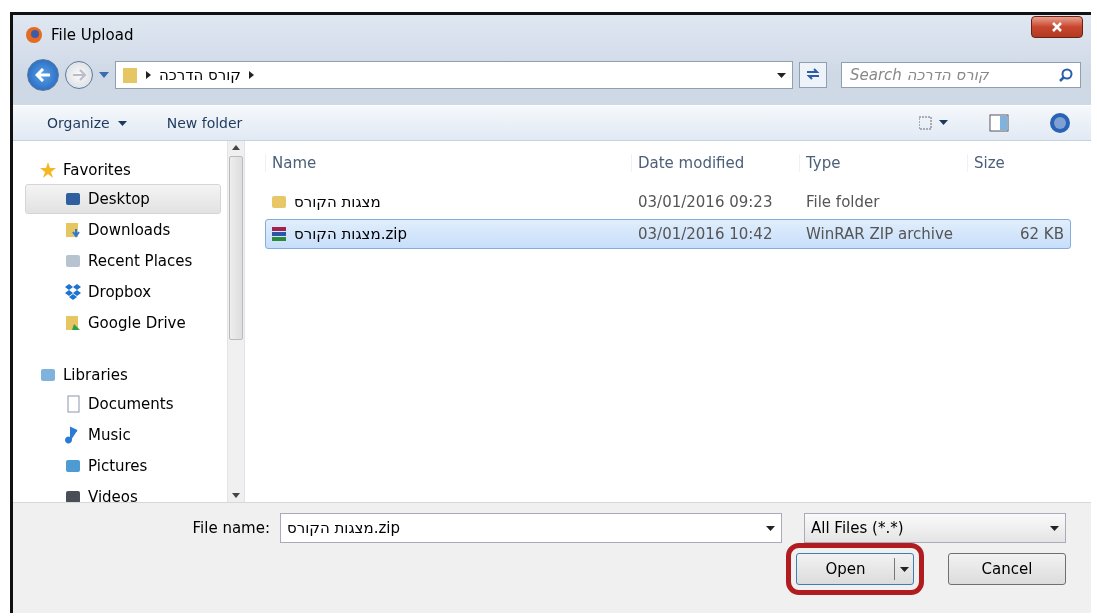 Image resolution: width=1097 pixels, height=616 pixels. I want to click on file-name-field: מצגות הקורס.zip, so click(531, 528).